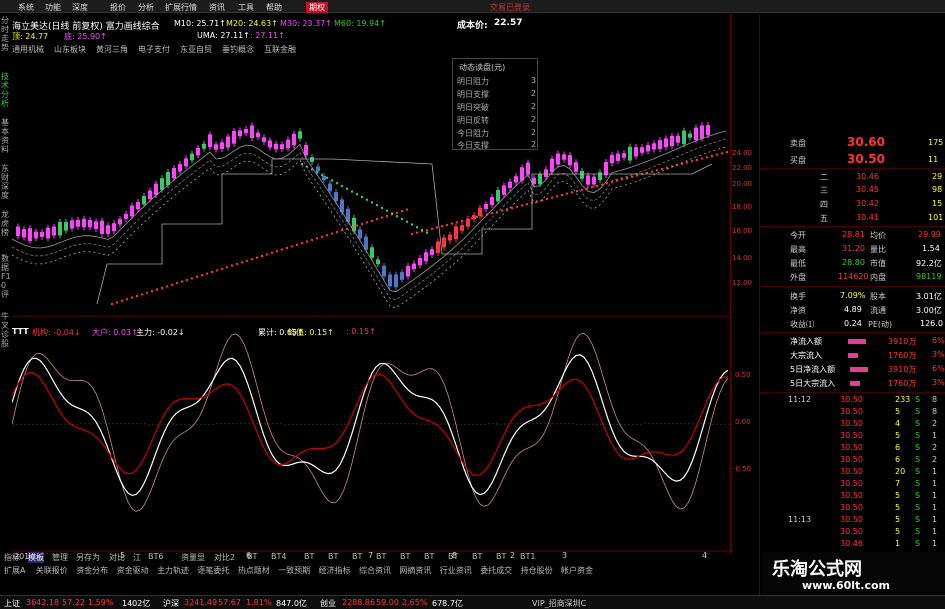 The height and width of the screenshot is (609, 945). Describe the element at coordinates (154, 49) in the screenshot. I see `concept-tag: 电子支付` at that location.